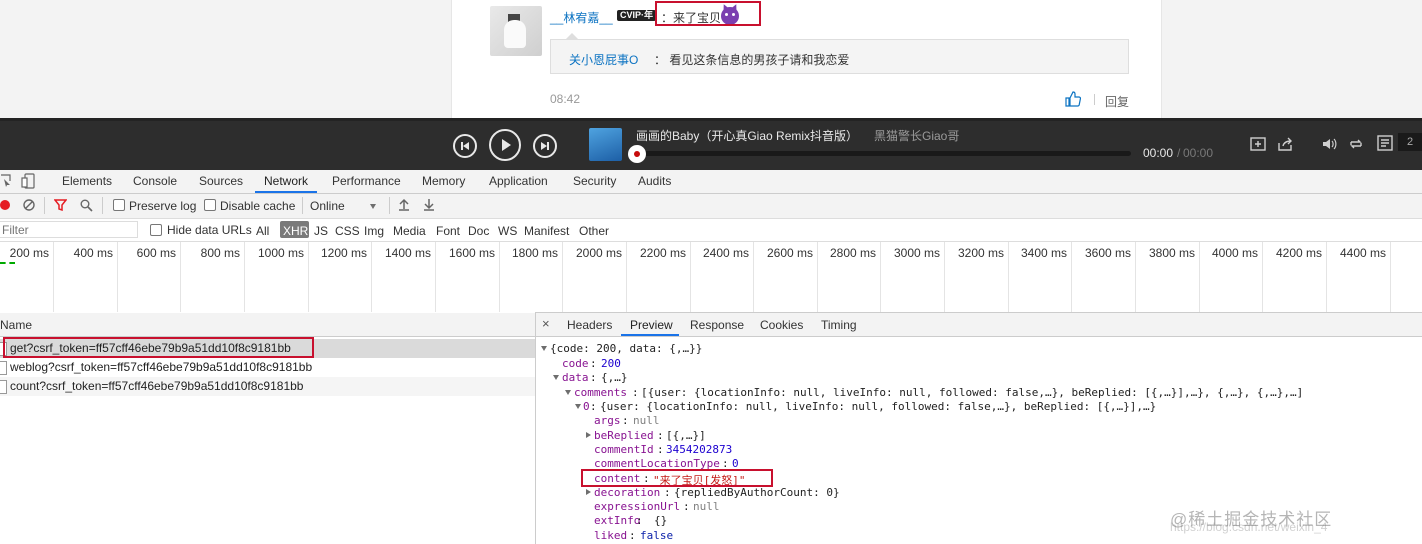 The height and width of the screenshot is (544, 1422). Describe the element at coordinates (757, 492) in the screenshot. I see `json-value: {repliedByAuthorCount: 0}` at that location.